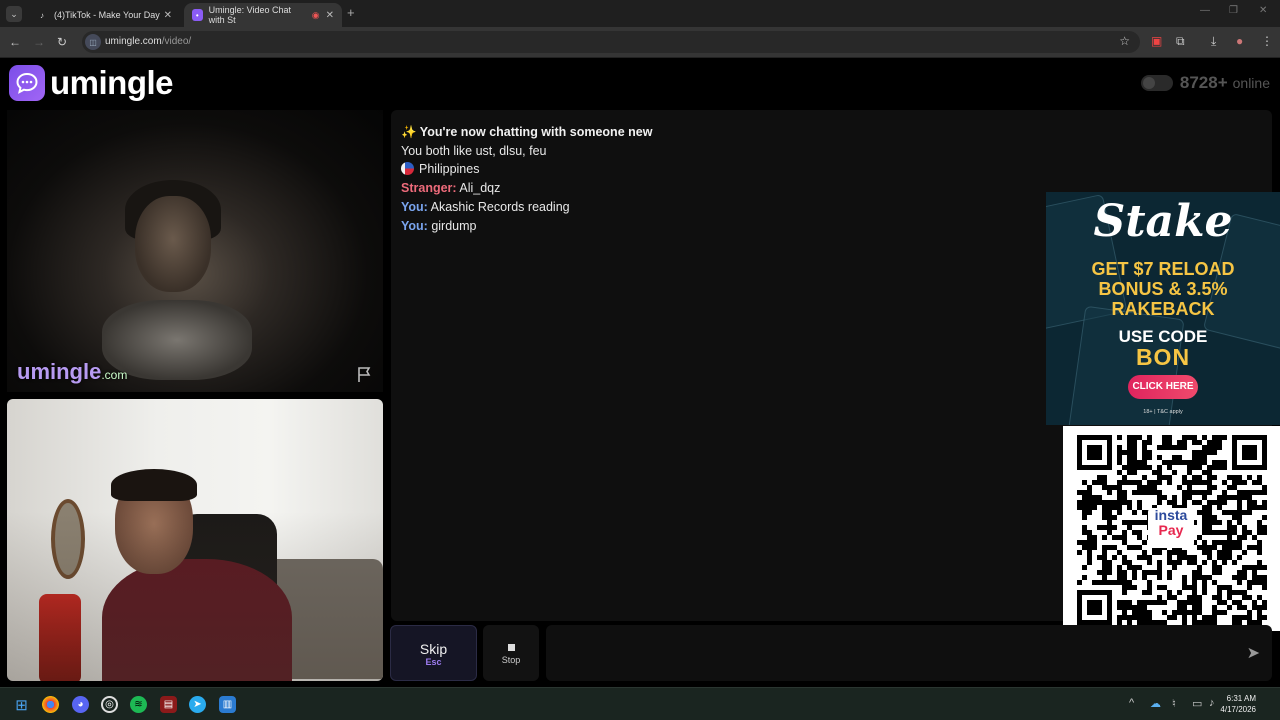 The height and width of the screenshot is (720, 1280). I want to click on volume-icon: ♪, so click(1212, 703).